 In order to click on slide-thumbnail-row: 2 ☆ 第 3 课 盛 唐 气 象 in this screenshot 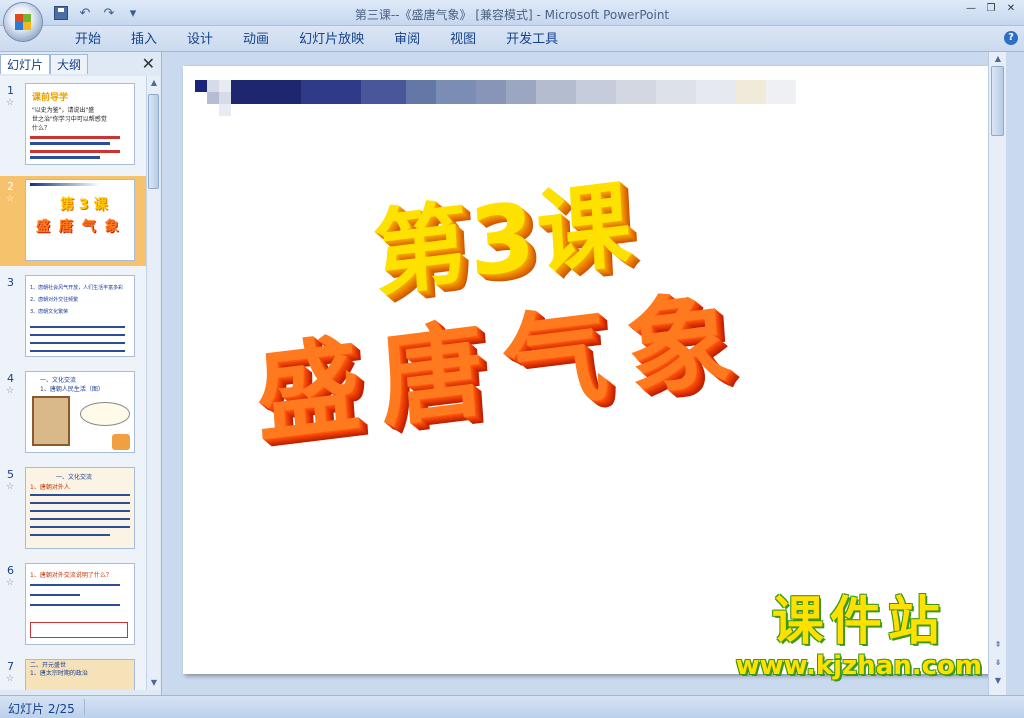, I will do `click(73, 221)`.